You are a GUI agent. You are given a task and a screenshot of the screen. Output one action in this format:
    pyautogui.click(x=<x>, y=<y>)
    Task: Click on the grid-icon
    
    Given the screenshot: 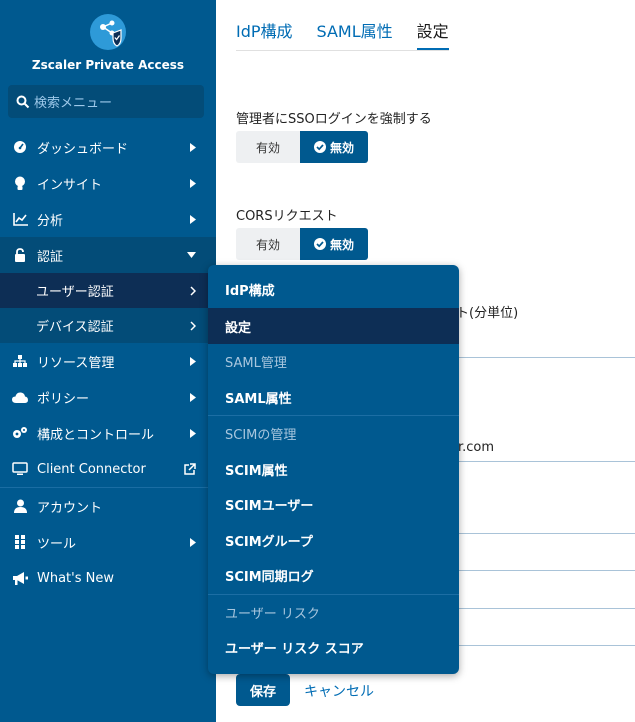 What is the action you would take?
    pyautogui.click(x=20, y=542)
    